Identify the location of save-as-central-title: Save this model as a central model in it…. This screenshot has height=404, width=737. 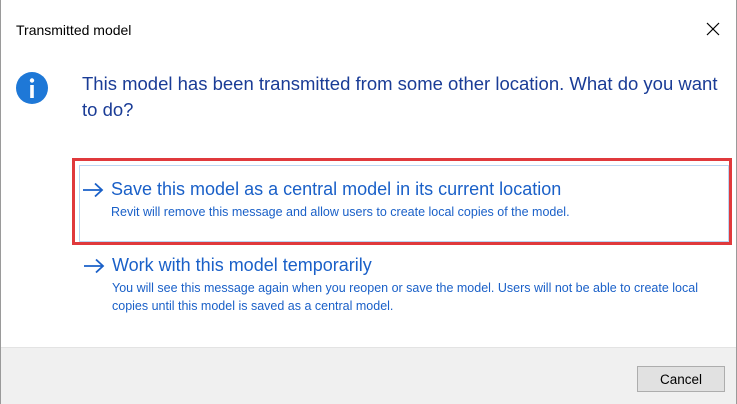
(336, 189).